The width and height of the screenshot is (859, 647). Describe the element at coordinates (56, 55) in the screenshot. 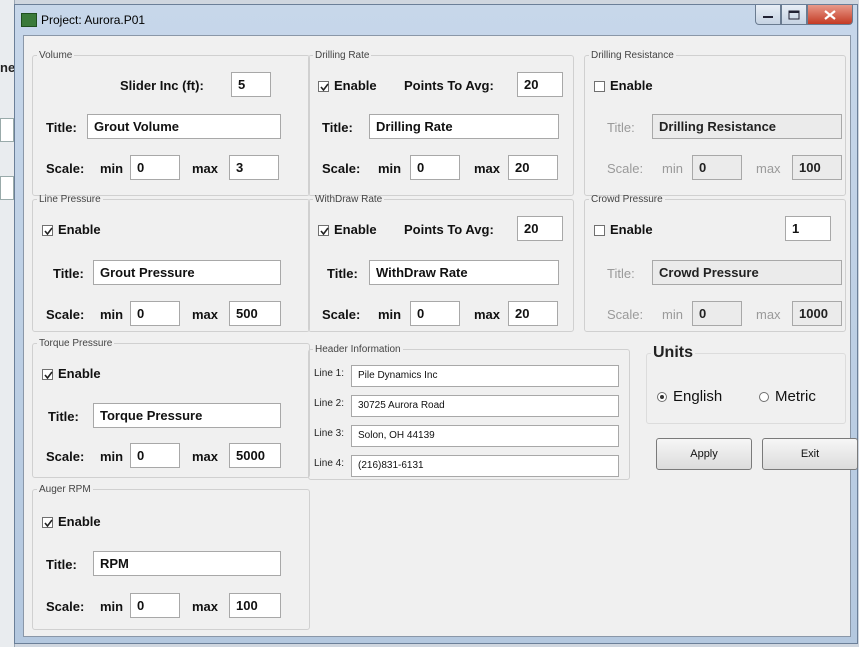

I see `volume-legend: Volume` at that location.